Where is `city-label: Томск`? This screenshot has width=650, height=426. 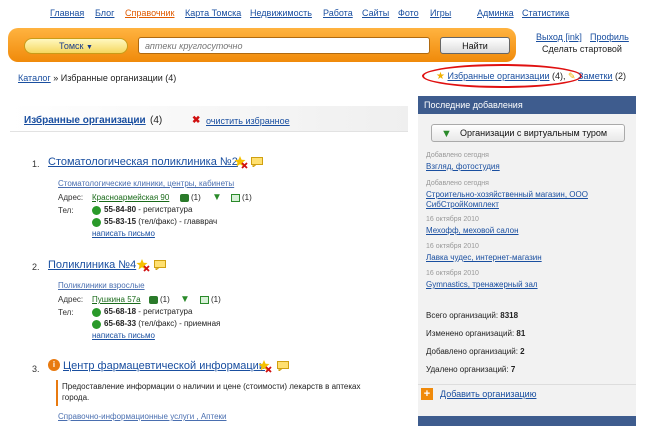
city-label: Томск is located at coordinates (71, 46).